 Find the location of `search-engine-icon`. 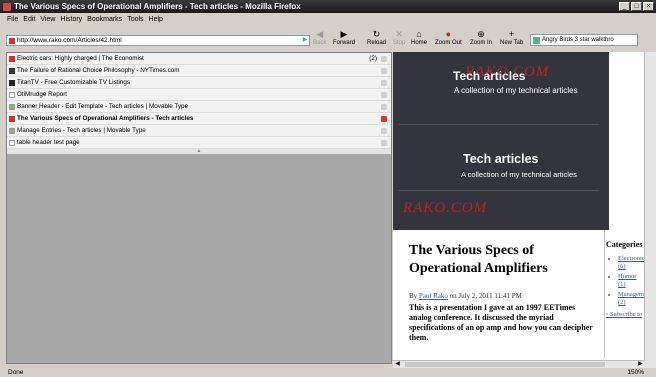

search-engine-icon is located at coordinates (536, 40).